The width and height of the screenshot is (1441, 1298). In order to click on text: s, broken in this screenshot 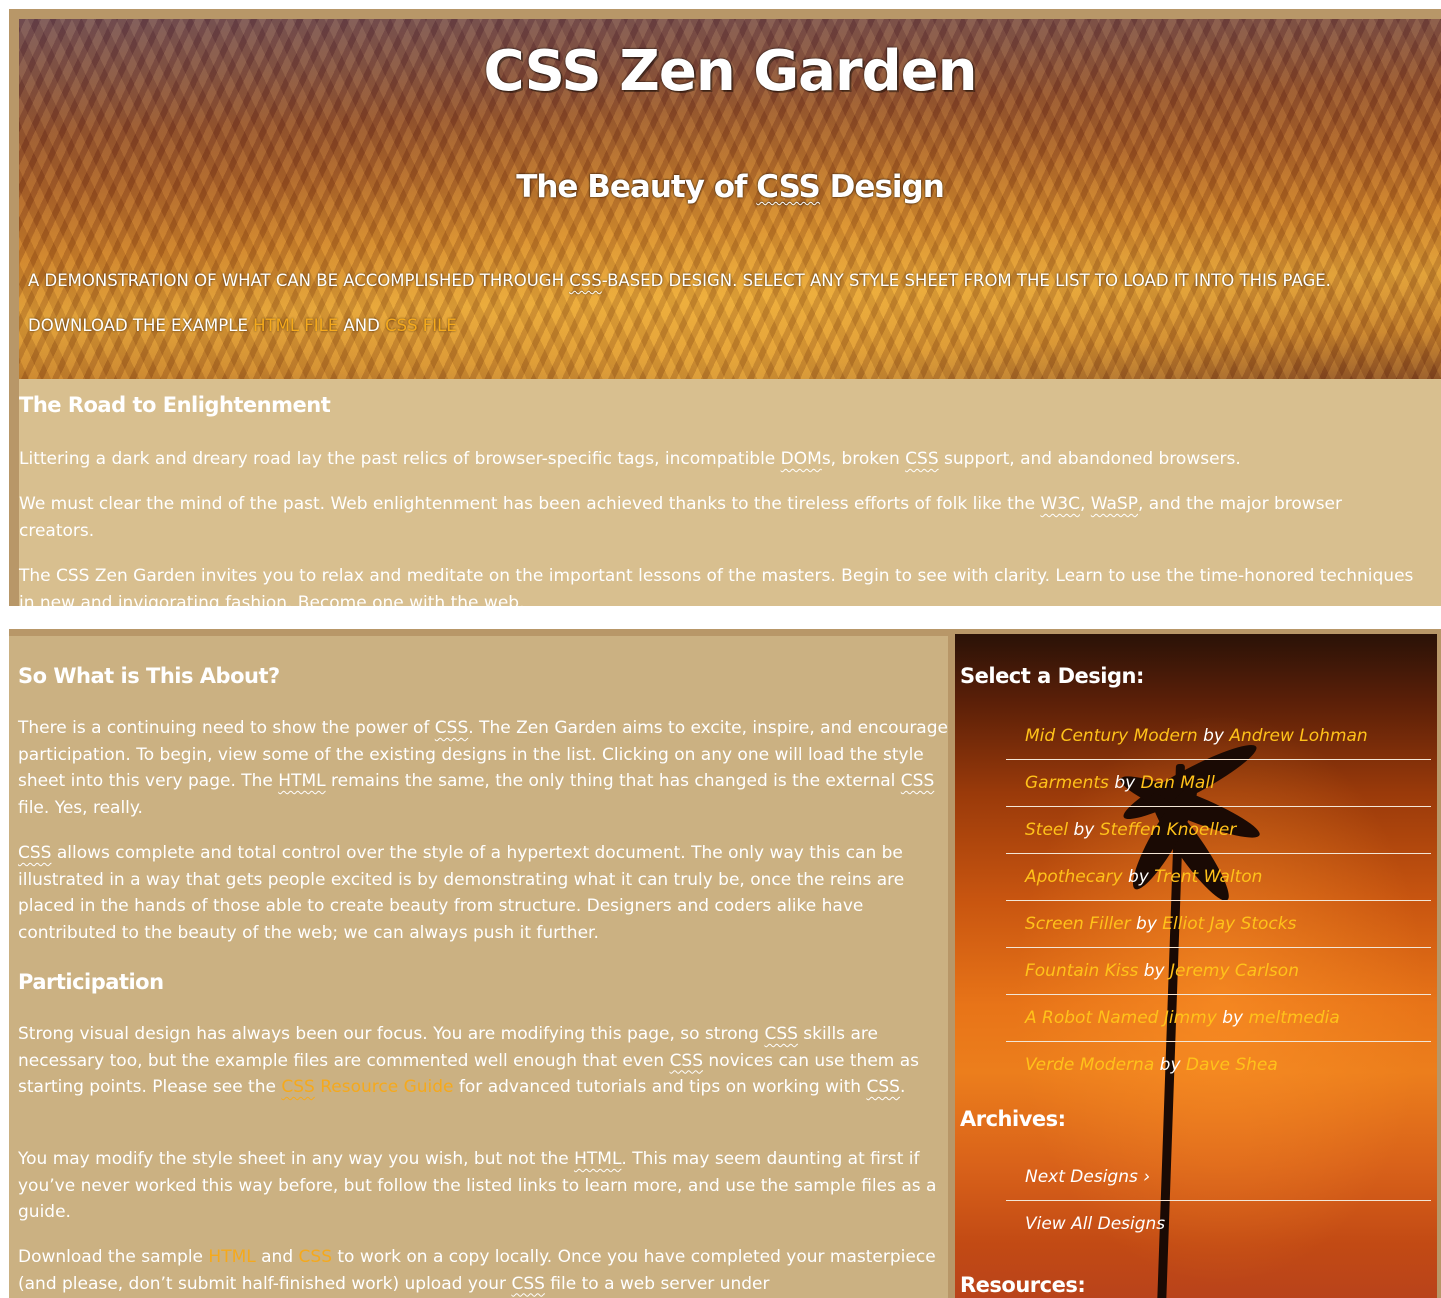, I will do `click(863, 459)`.